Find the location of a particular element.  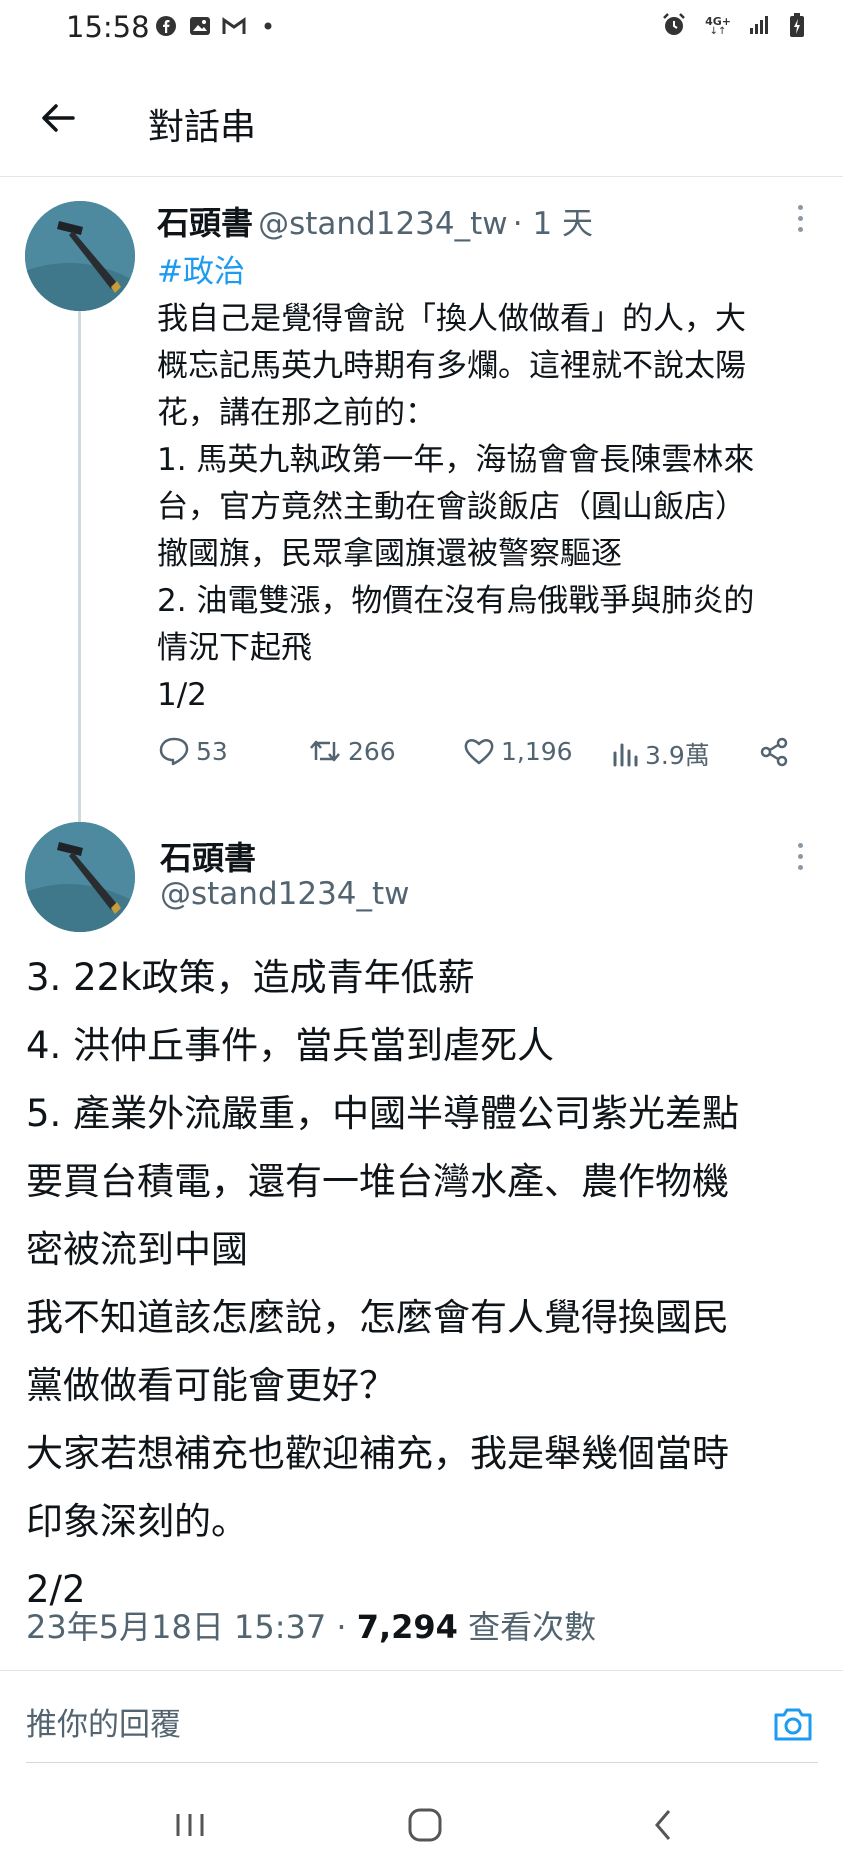

tweet-text-line: 1/2 is located at coordinates (182, 695).